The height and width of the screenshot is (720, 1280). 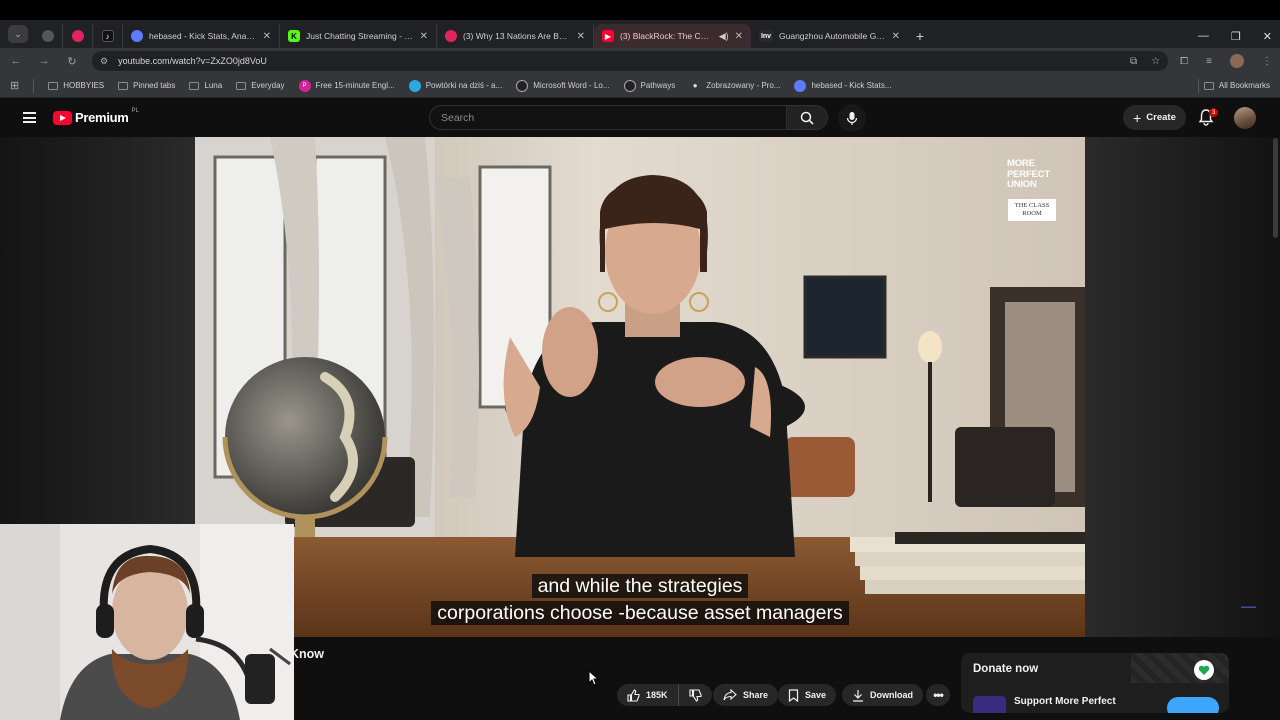 What do you see at coordinates (1193, 705) in the screenshot?
I see `donate-button` at bounding box center [1193, 705].